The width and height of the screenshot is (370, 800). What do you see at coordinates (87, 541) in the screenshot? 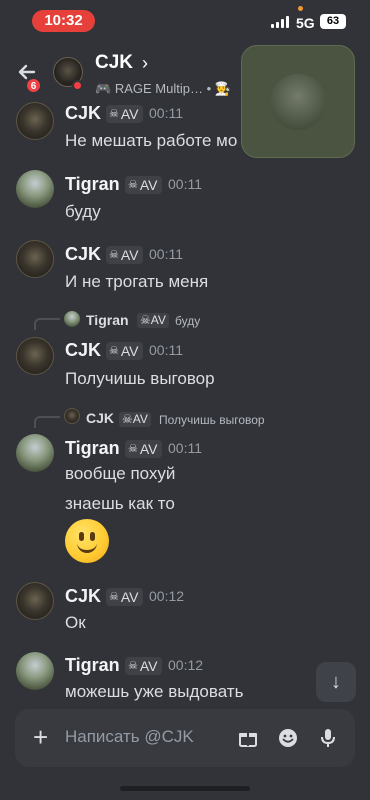
I see `slightly-smiling-face-icon` at bounding box center [87, 541].